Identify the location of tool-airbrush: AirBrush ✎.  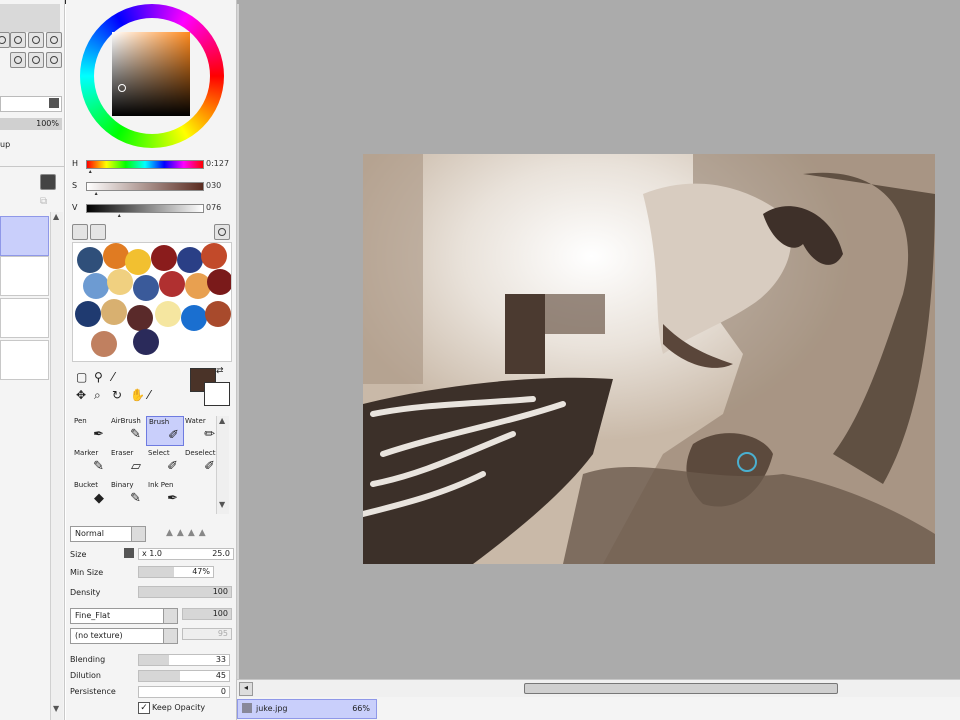
(127, 430).